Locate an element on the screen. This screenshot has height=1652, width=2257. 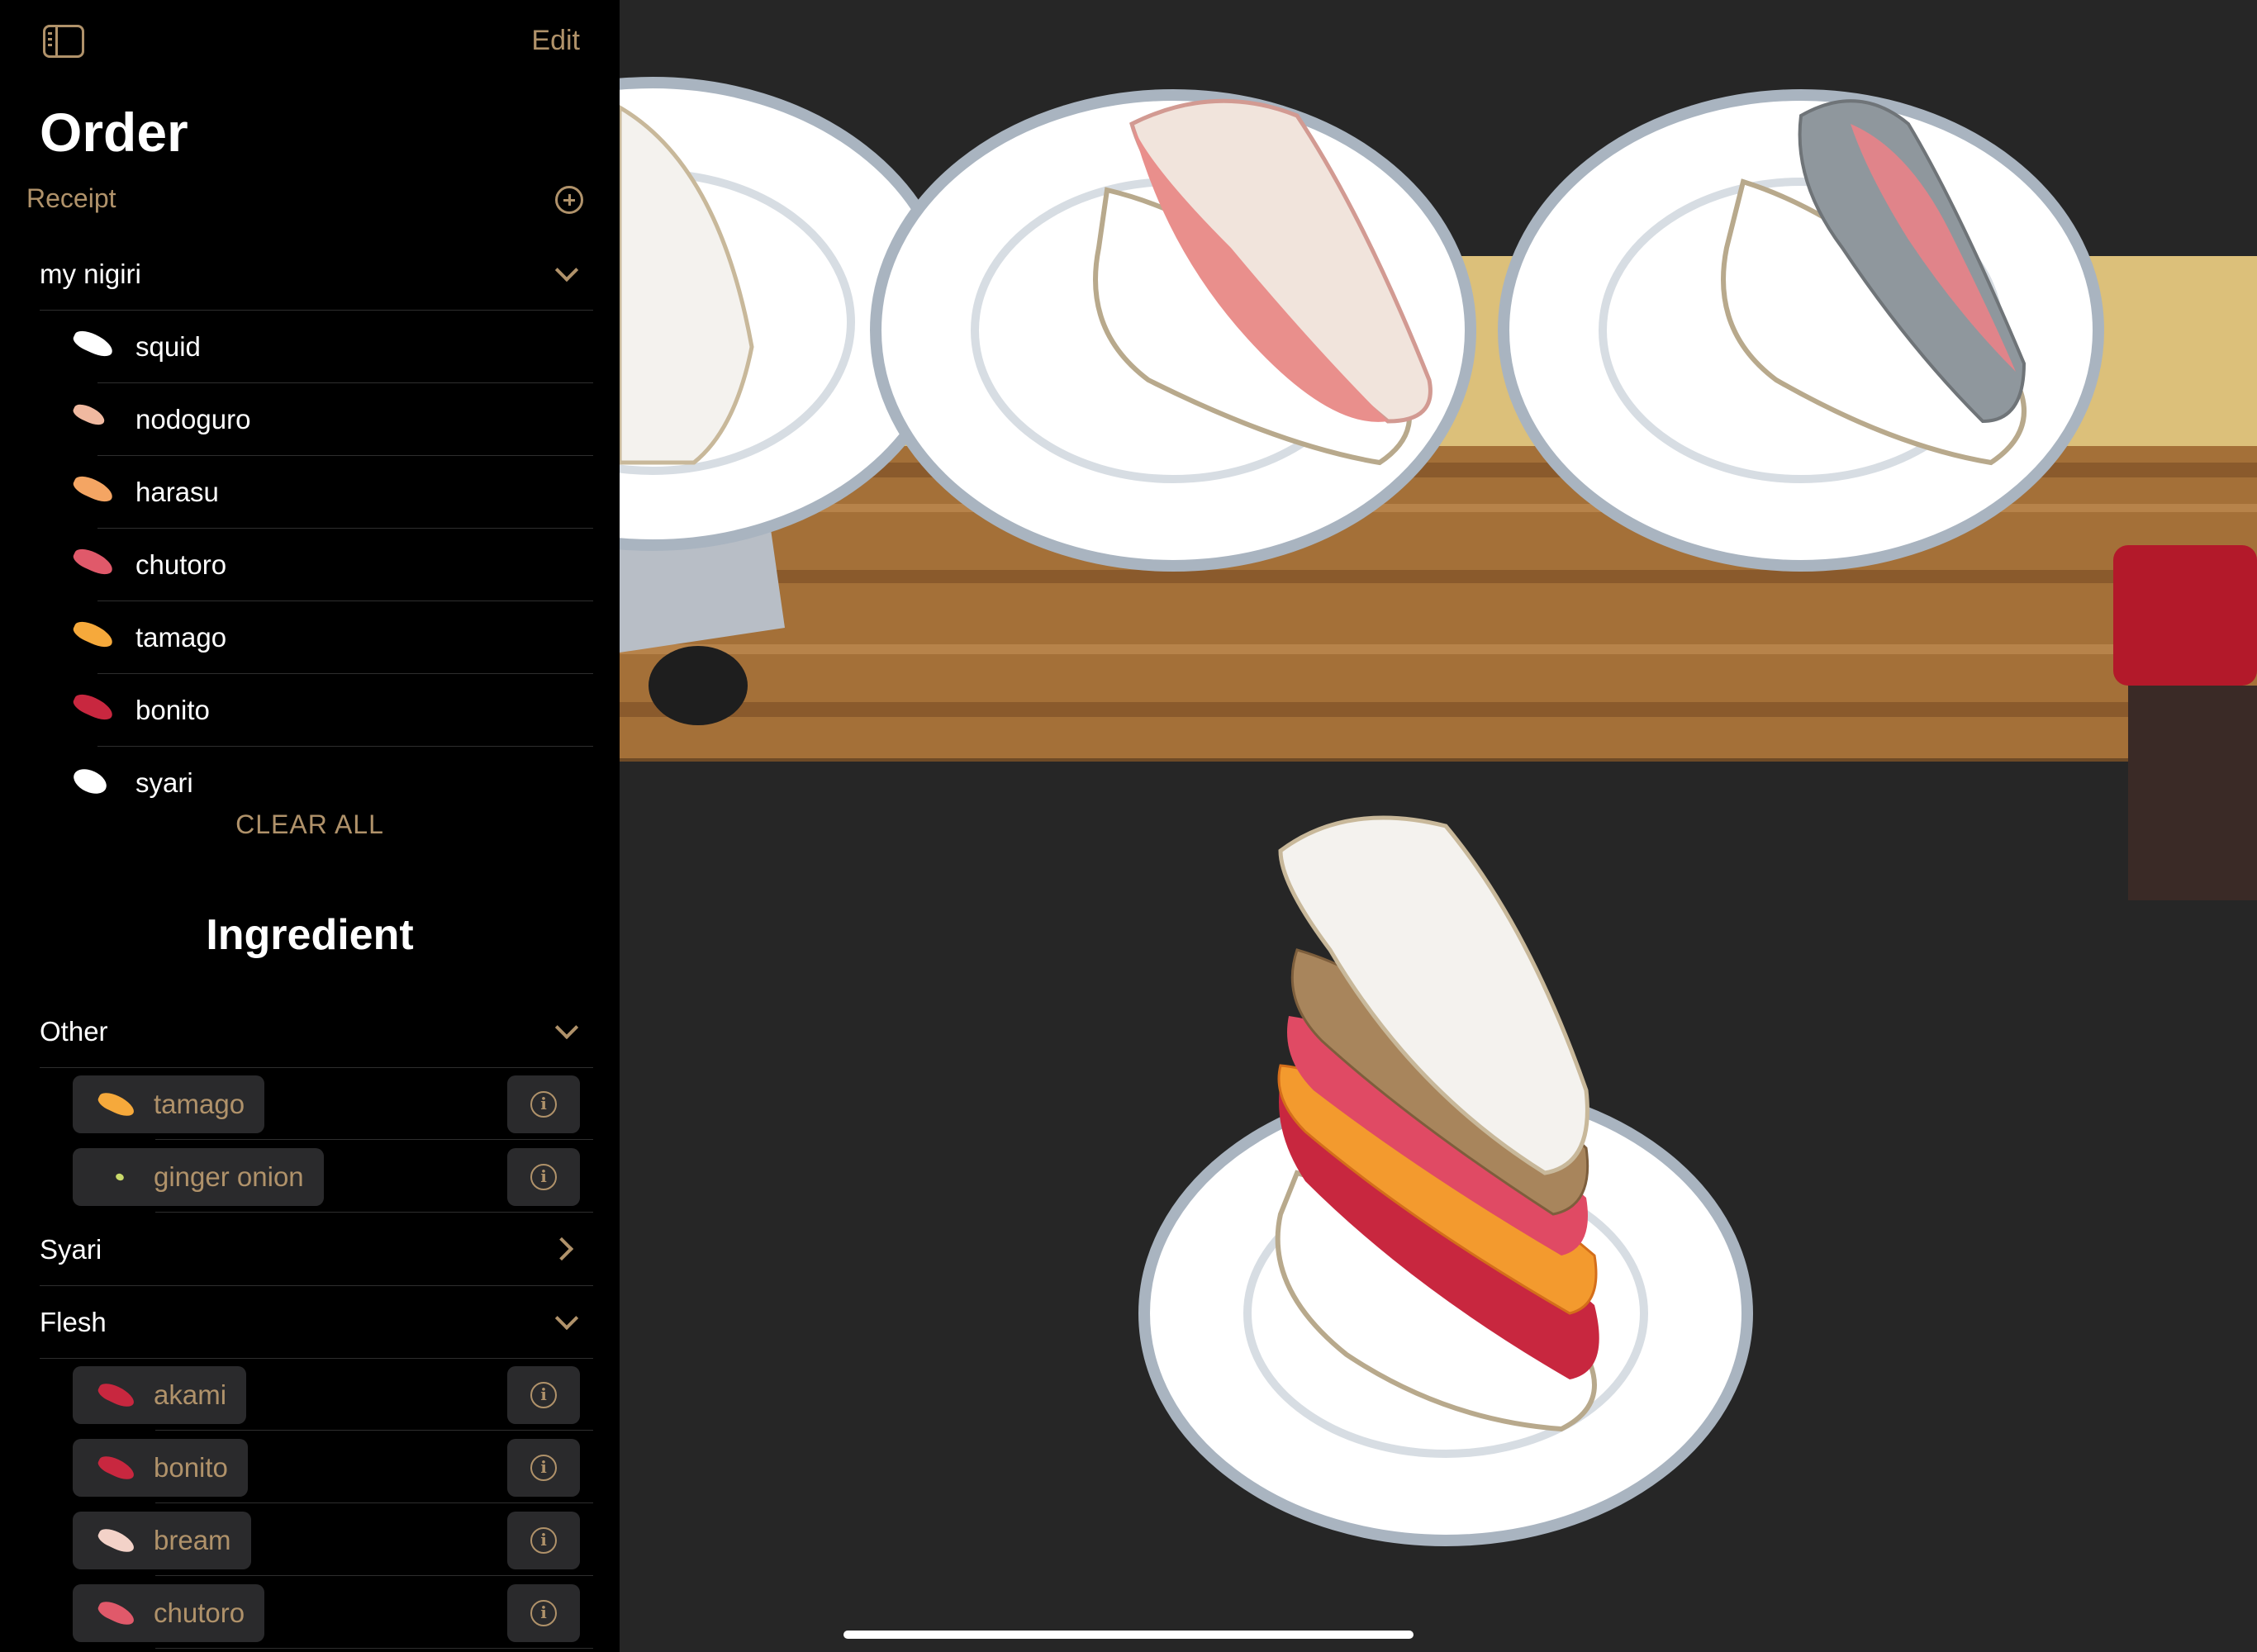
group-label: Other is located at coordinates (74, 1031).